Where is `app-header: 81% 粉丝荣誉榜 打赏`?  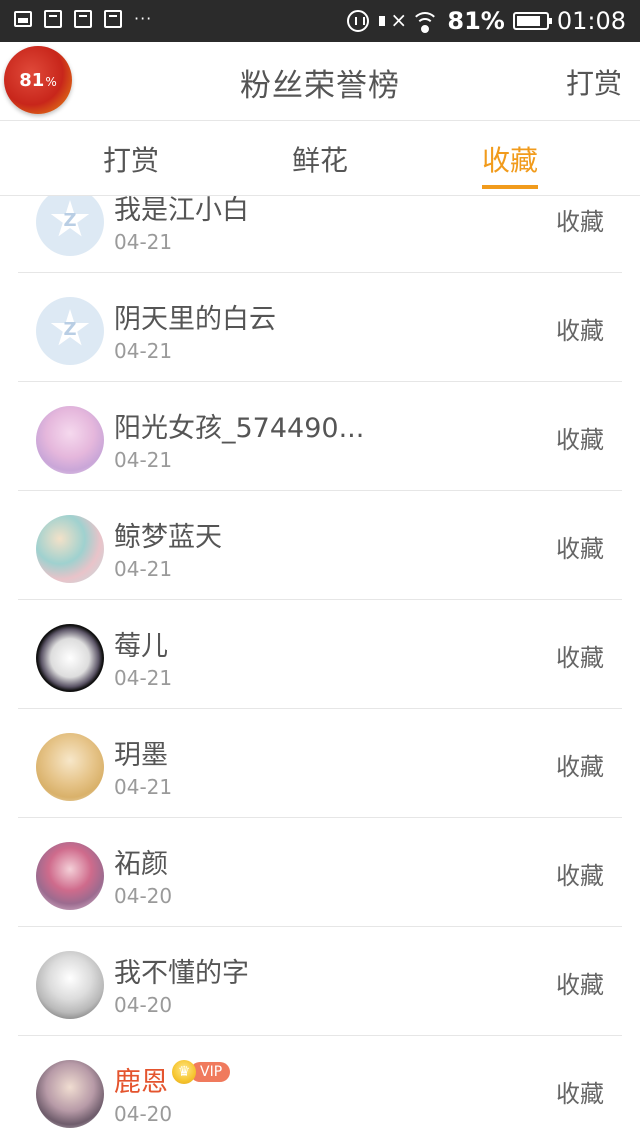
app-header: 81% 粉丝荣誉榜 打赏 is located at coordinates (320, 81).